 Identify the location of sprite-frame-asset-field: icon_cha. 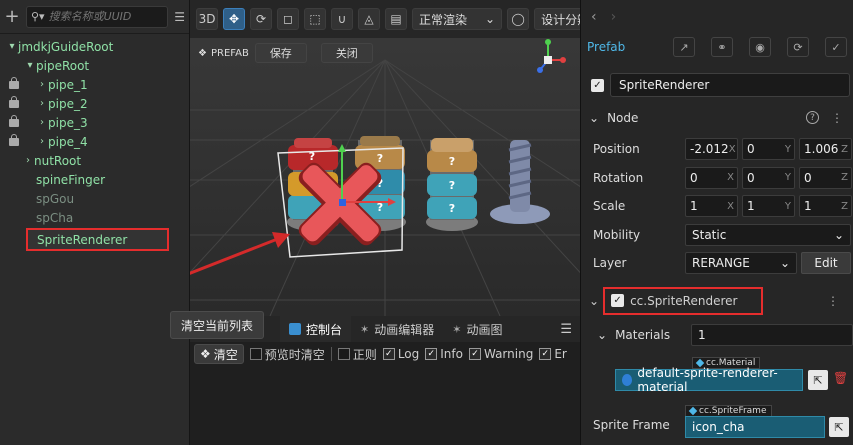
(755, 427).